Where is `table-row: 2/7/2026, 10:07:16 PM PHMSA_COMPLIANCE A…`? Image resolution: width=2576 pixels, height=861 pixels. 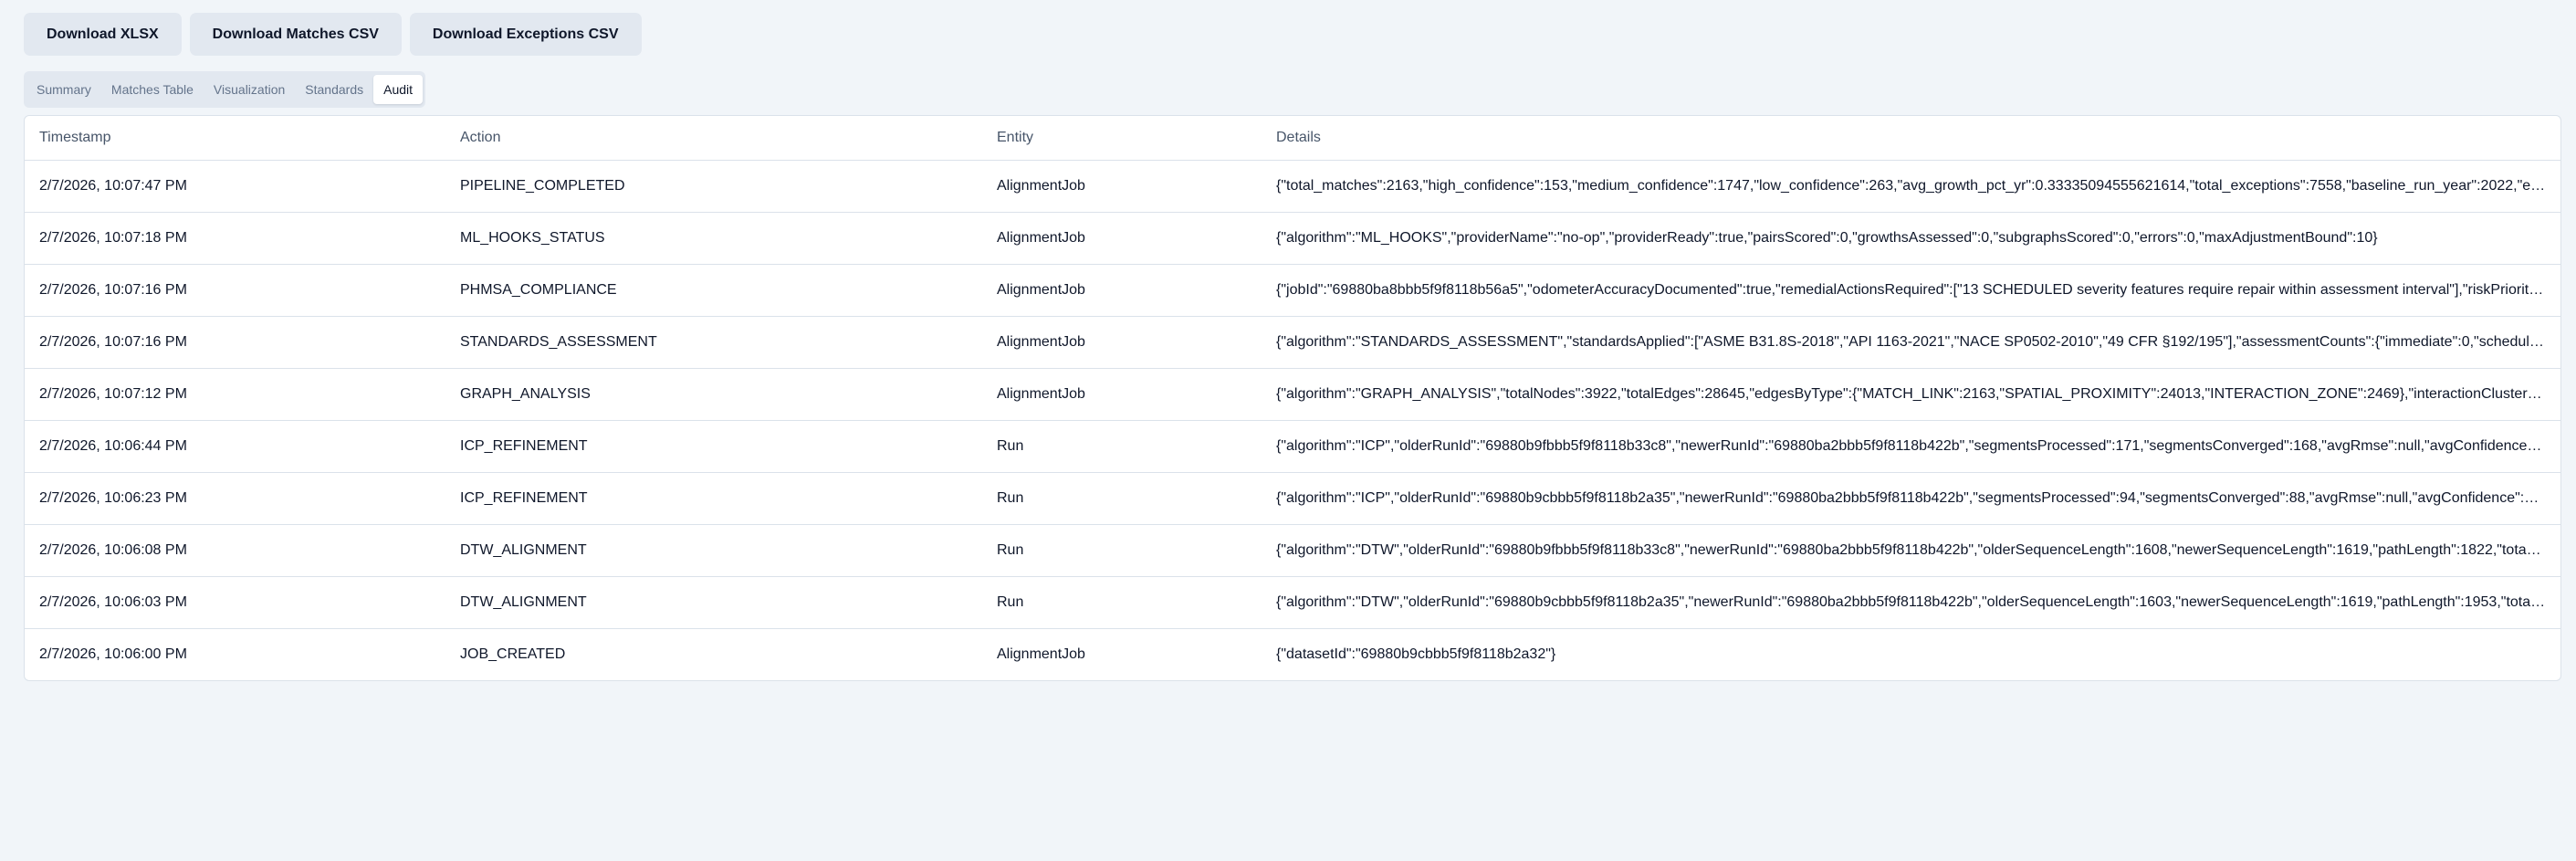
table-row: 2/7/2026, 10:07:16 PM PHMSA_COMPLIANCE A… is located at coordinates (1292, 290).